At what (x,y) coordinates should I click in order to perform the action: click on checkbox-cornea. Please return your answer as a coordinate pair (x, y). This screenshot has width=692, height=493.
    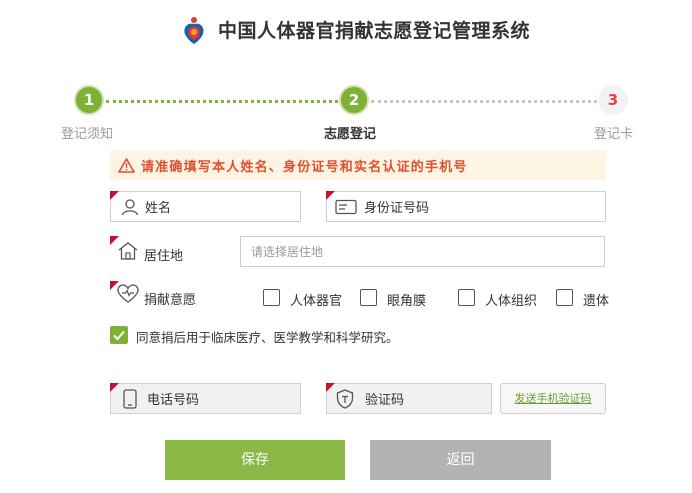
    Looking at the image, I should click on (368, 297).